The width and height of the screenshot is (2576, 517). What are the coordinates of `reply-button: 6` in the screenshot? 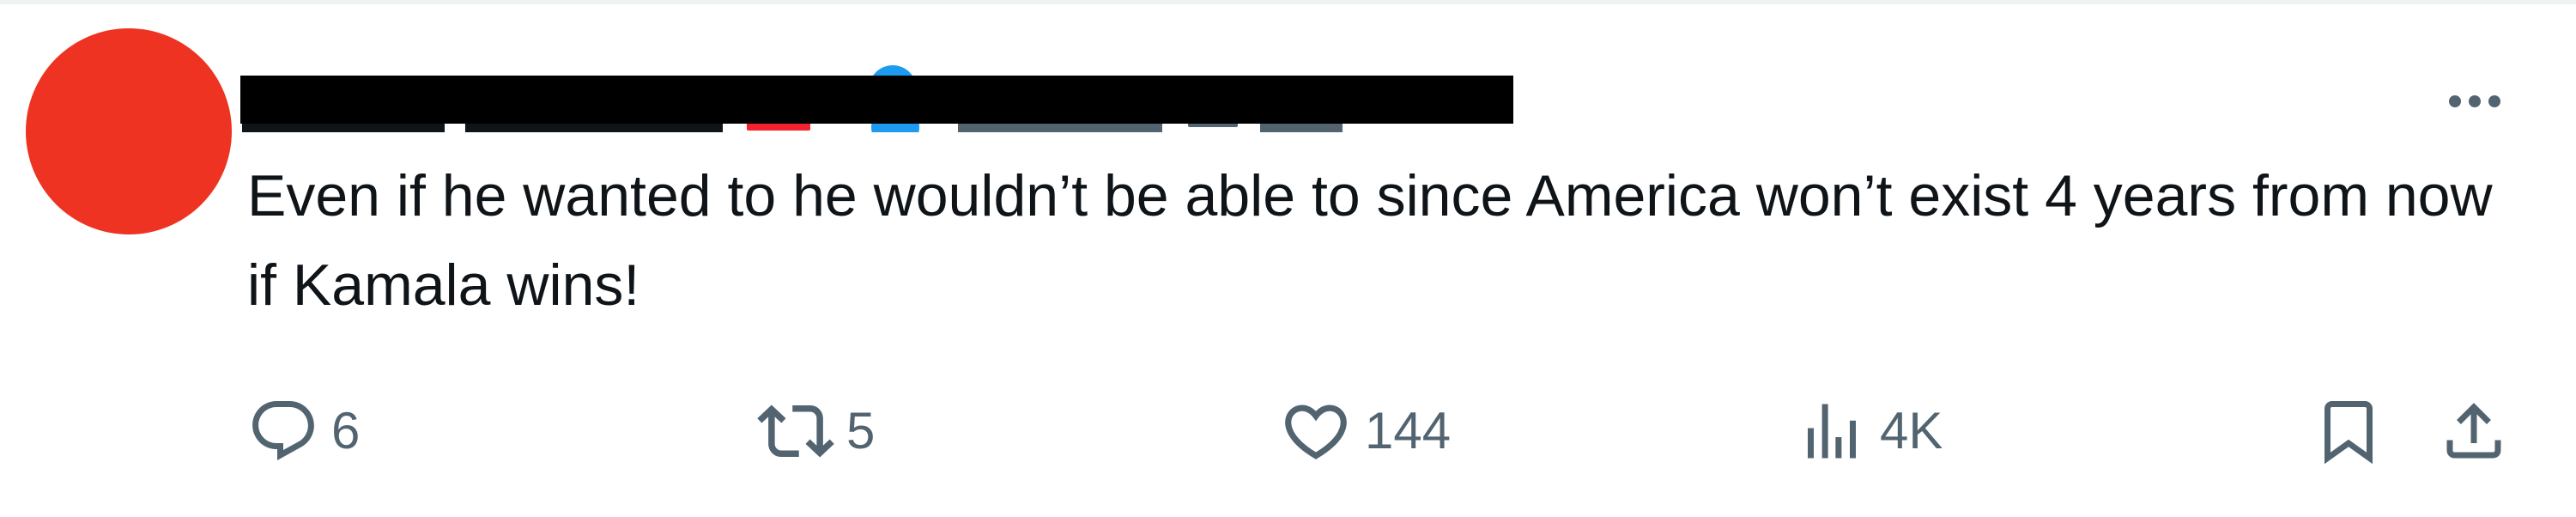 It's located at (303, 431).